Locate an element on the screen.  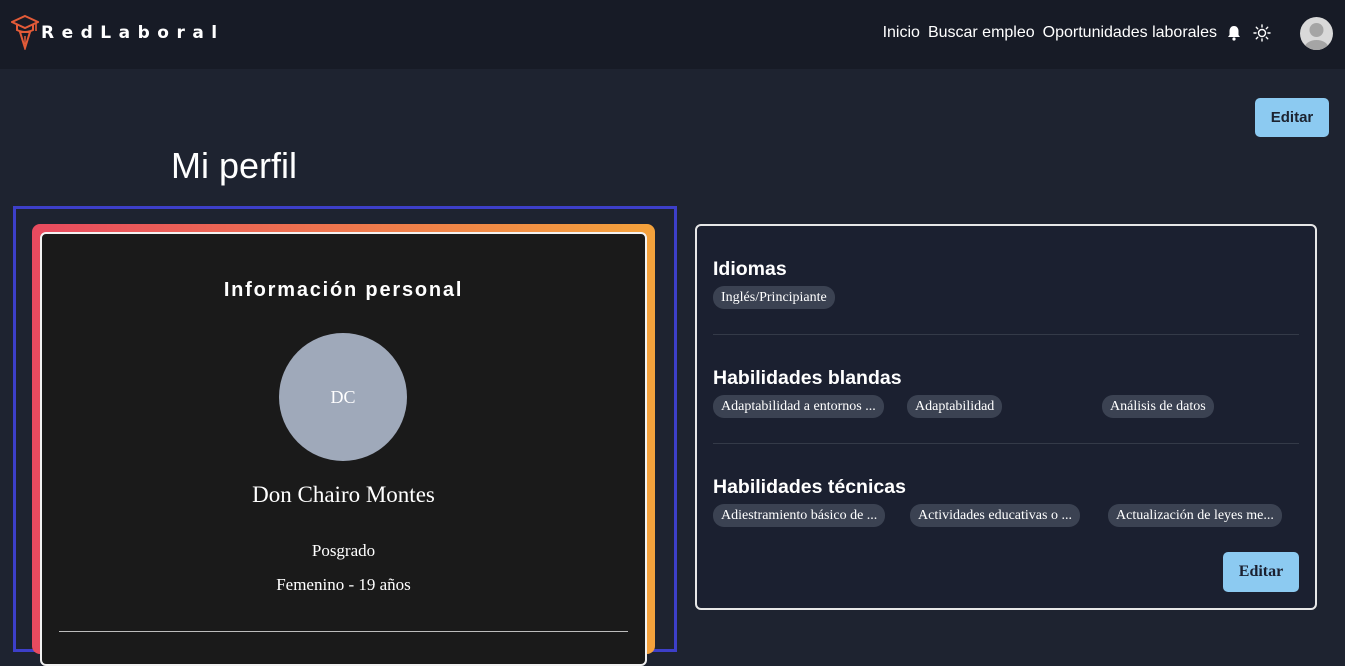
user-avatar is located at coordinates (1316, 33).